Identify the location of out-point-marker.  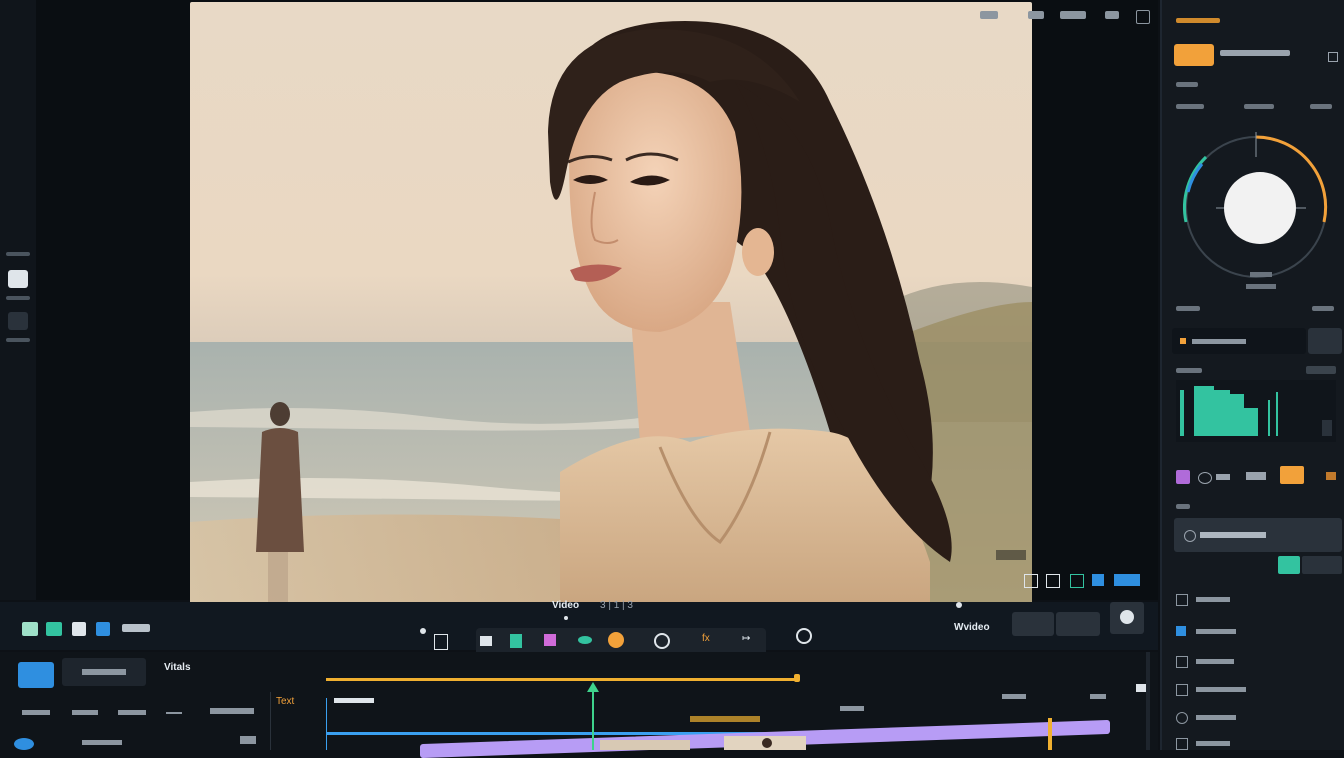
(959, 605).